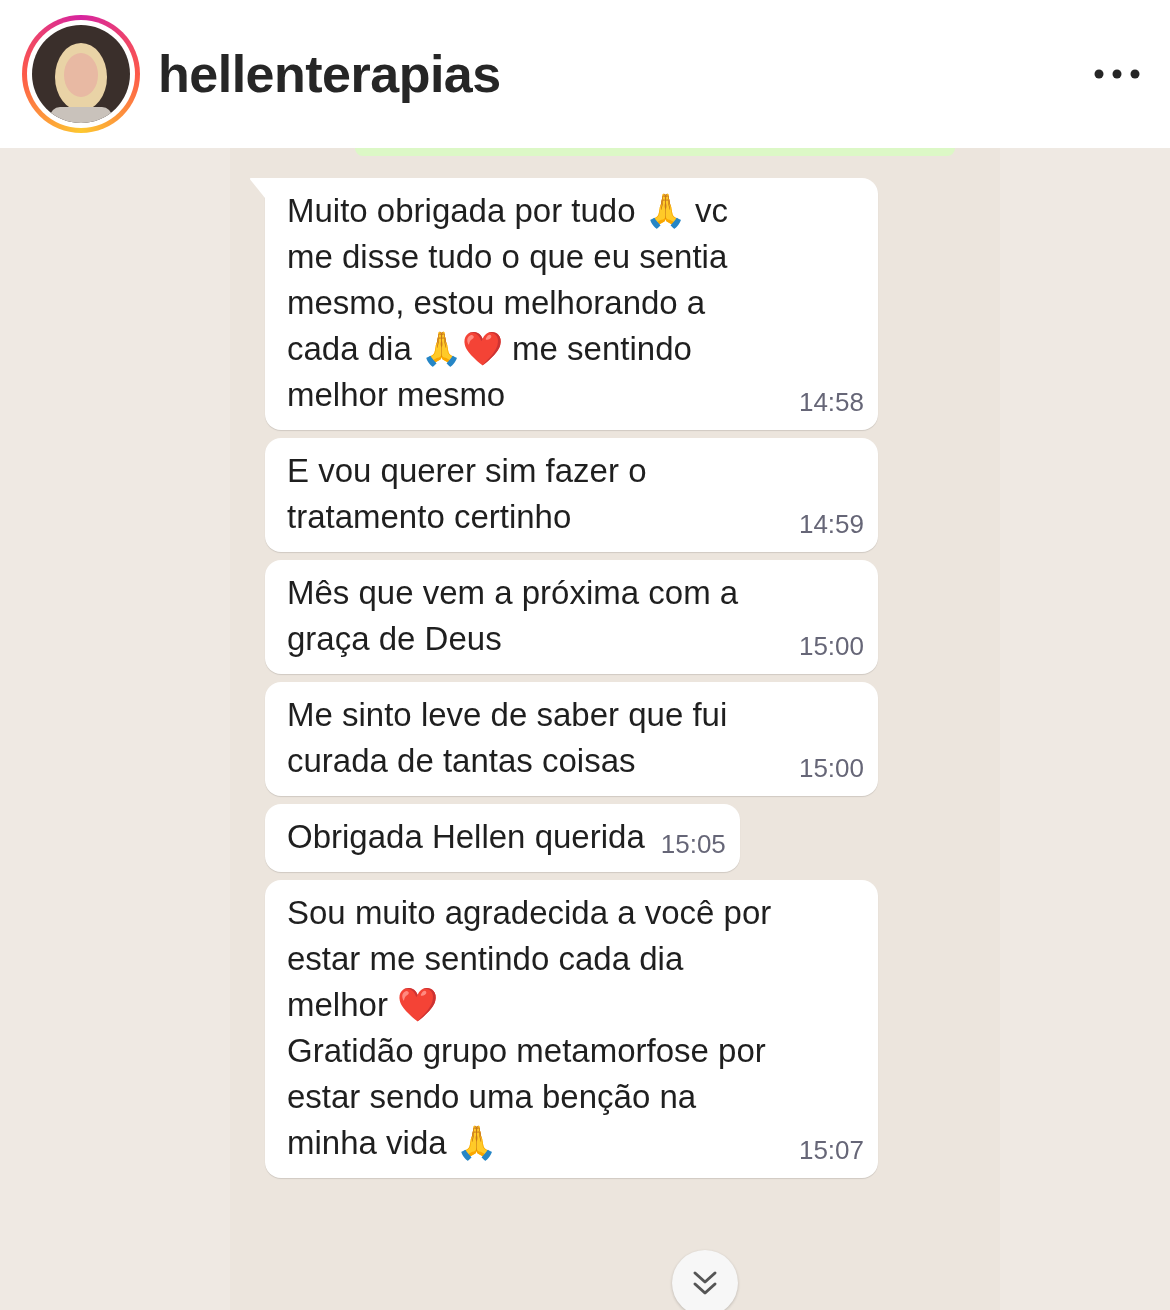 The image size is (1170, 1310). I want to click on more-options-icon, so click(1117, 74).